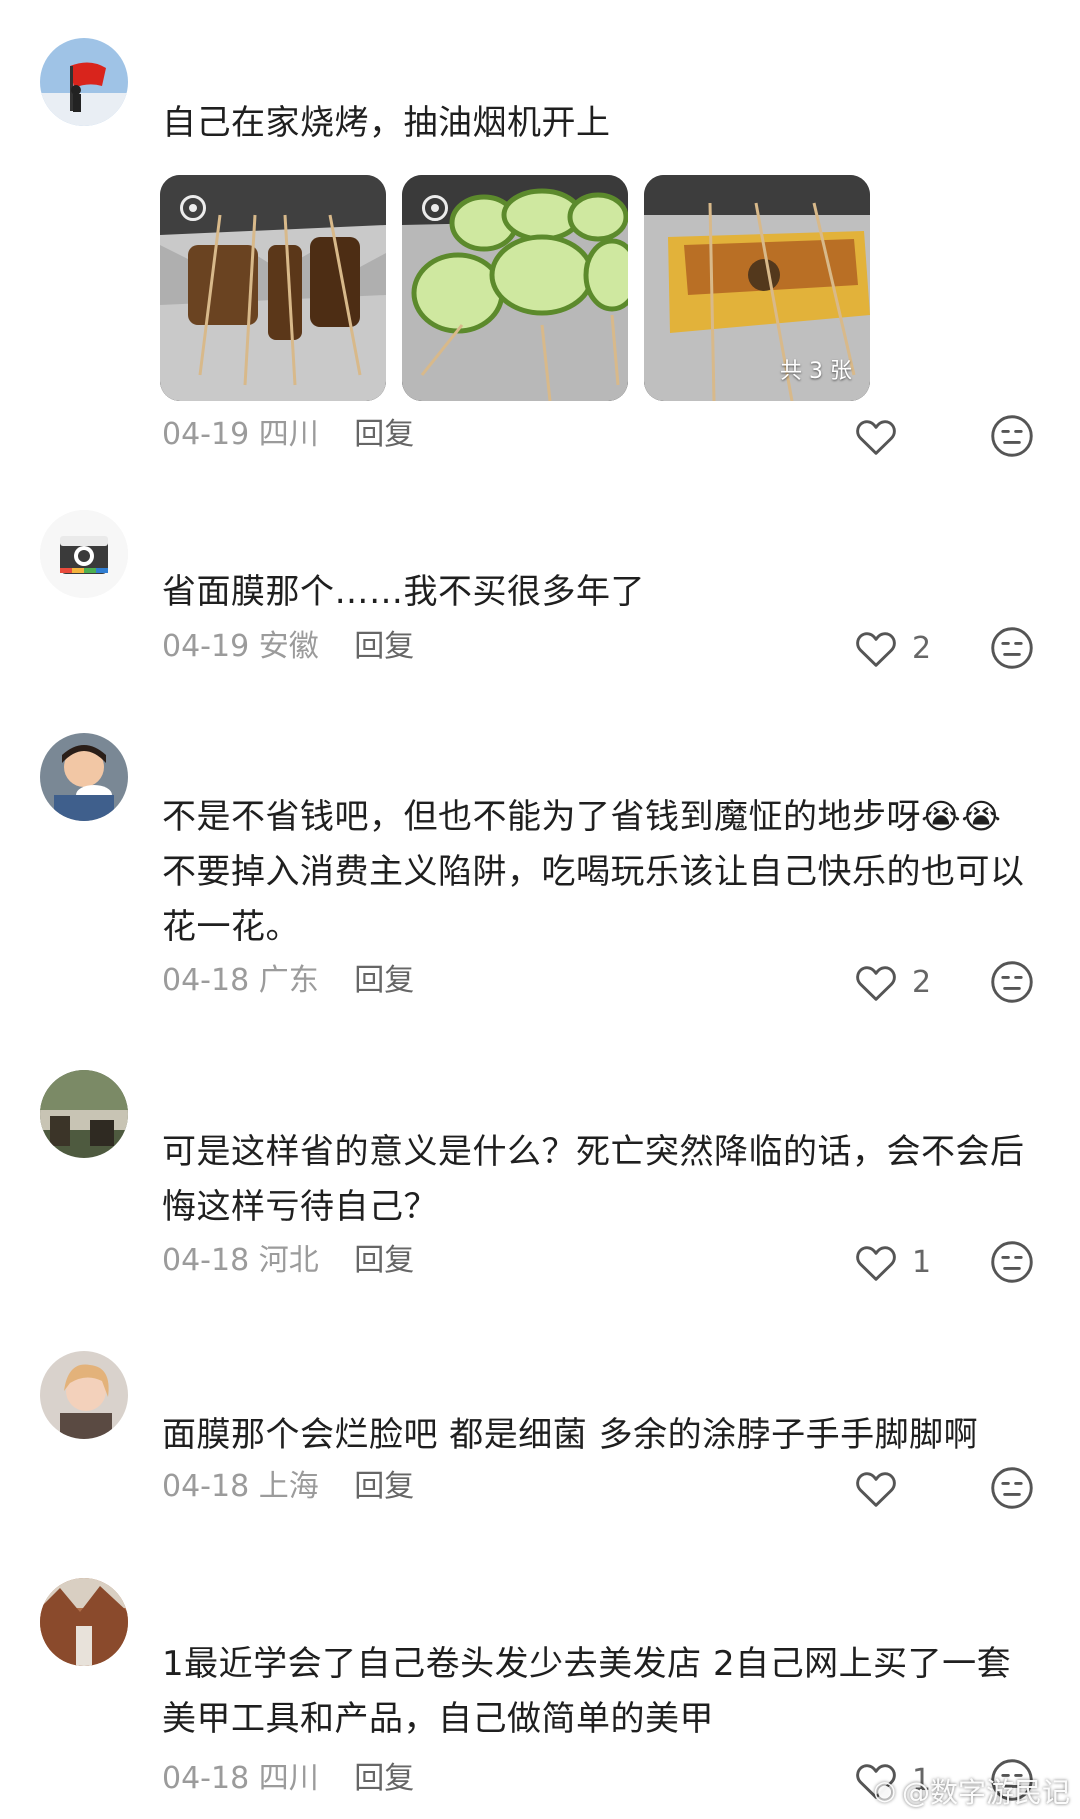  Describe the element at coordinates (985, 1792) in the screenshot. I see `watermark-text: @数字游民记` at that location.